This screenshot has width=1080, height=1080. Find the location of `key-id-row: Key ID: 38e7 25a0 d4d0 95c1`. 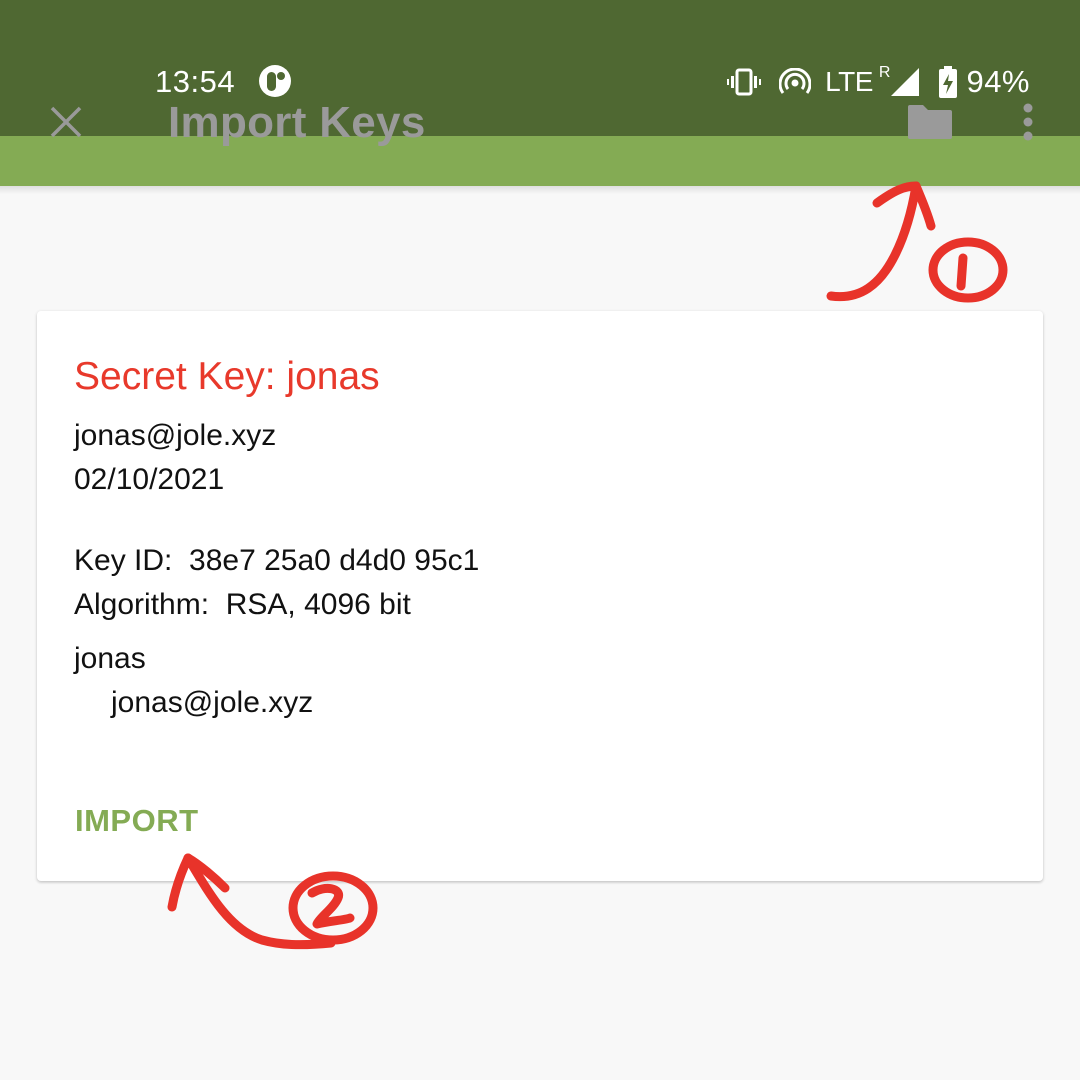

key-id-row: Key ID: 38e7 25a0 d4d0 95c1 is located at coordinates (276, 561).